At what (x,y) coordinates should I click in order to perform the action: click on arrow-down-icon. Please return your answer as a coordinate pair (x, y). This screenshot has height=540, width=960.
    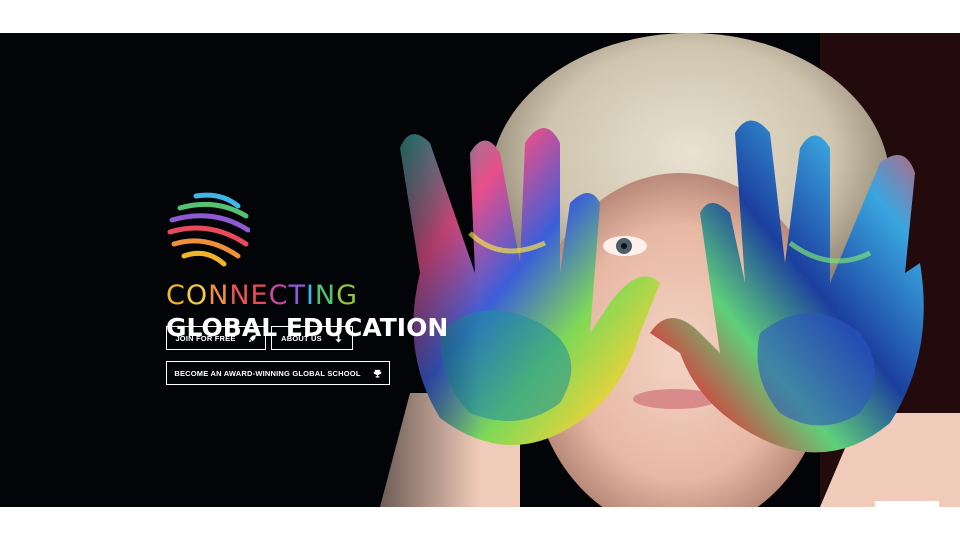
    Looking at the image, I should click on (338, 338).